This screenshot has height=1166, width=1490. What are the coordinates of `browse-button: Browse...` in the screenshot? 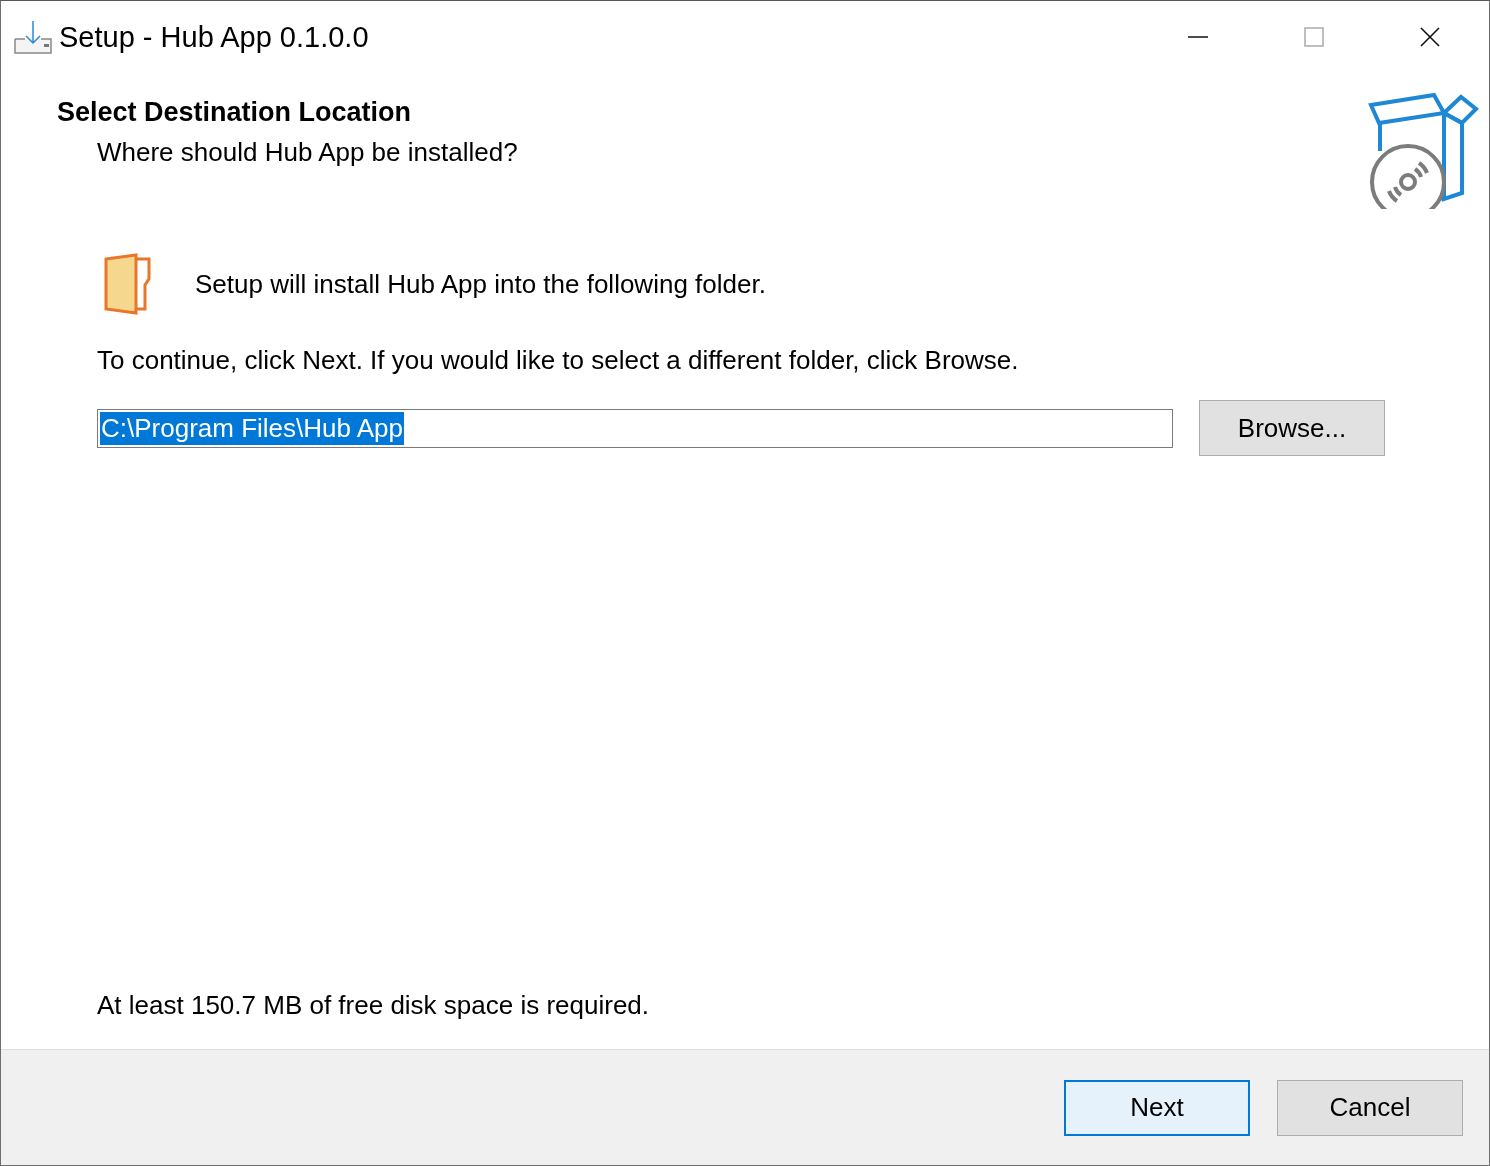 It's located at (1292, 428).